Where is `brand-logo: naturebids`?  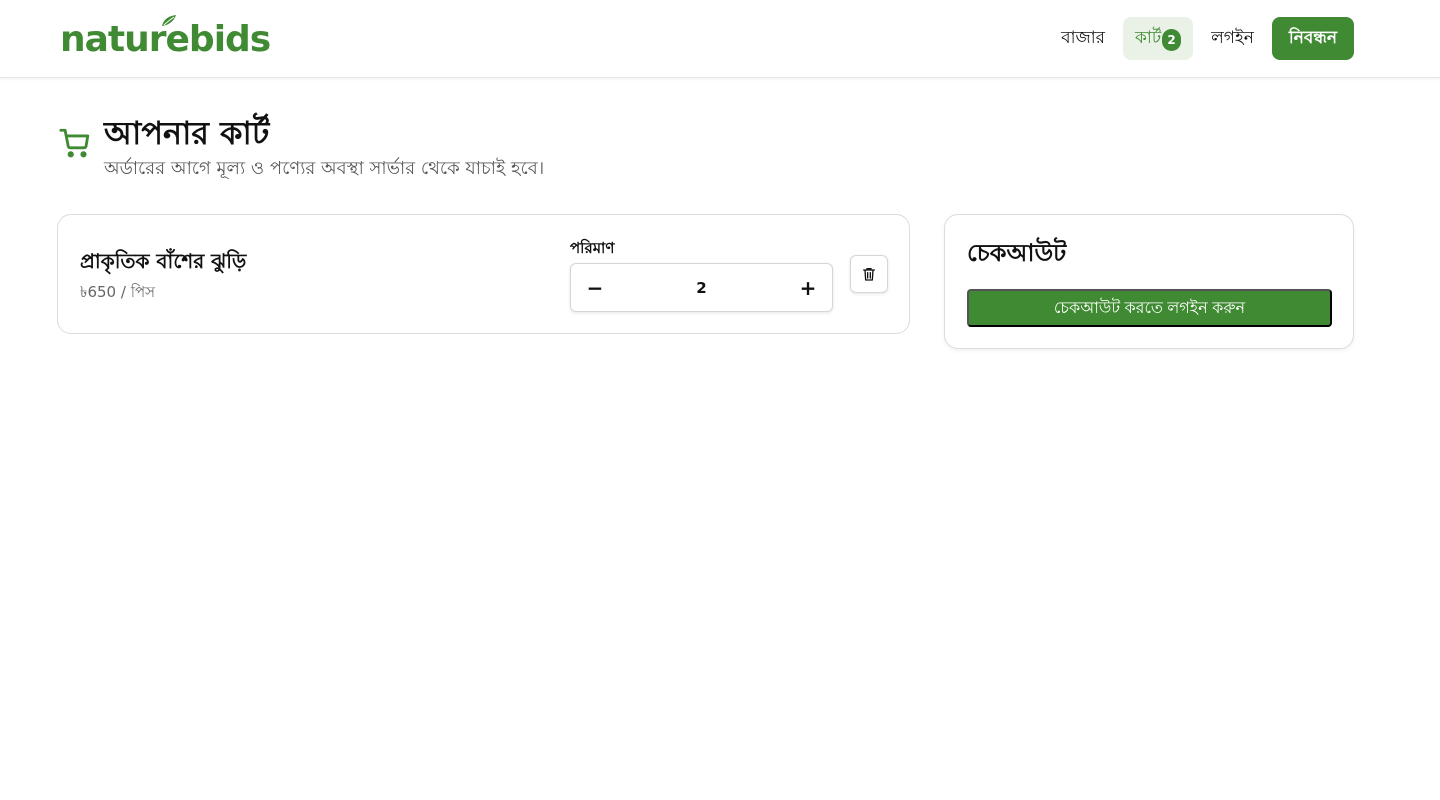
brand-logo: naturebids is located at coordinates (165, 39).